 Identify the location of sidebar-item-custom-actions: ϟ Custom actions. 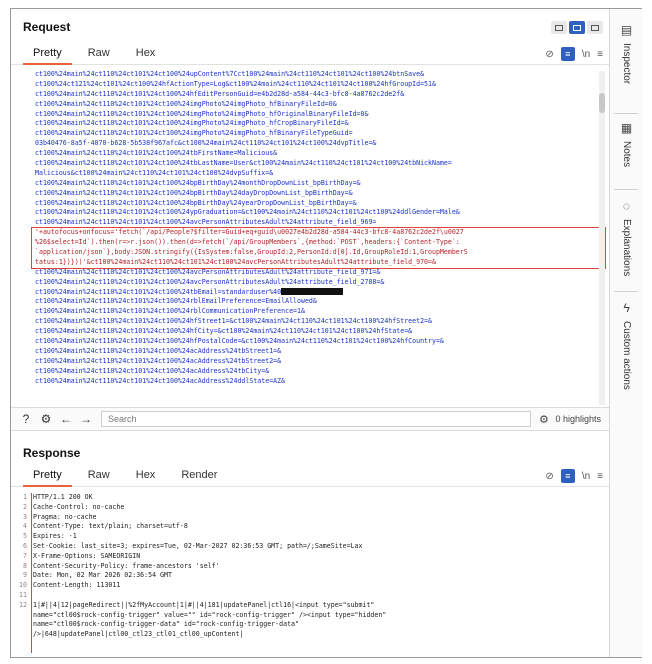
(626, 345).